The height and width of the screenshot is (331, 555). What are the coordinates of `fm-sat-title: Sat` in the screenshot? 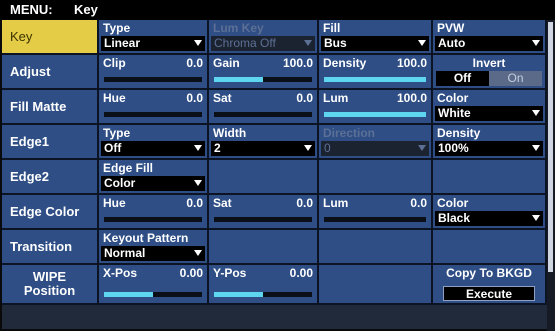 It's located at (222, 98).